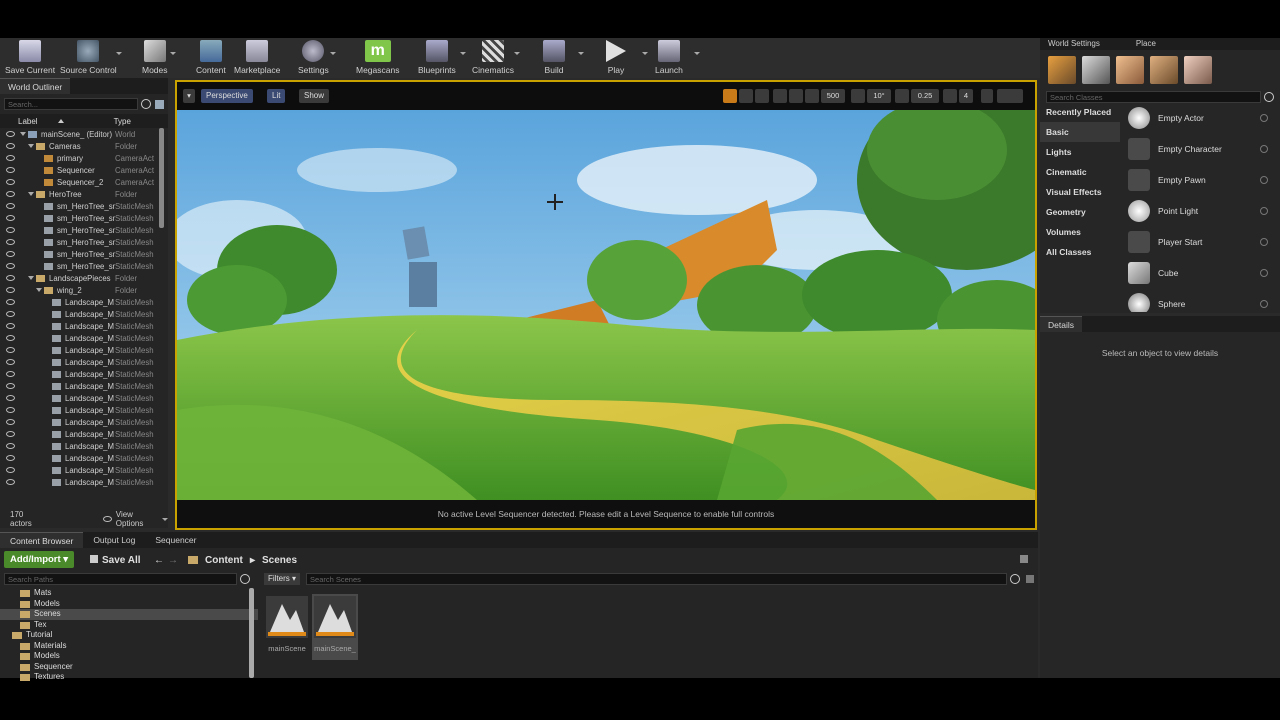 Image resolution: width=1280 pixels, height=720 pixels. What do you see at coordinates (1197, 148) in the screenshot?
I see `place-item-empty-character: Empty Character` at bounding box center [1197, 148].